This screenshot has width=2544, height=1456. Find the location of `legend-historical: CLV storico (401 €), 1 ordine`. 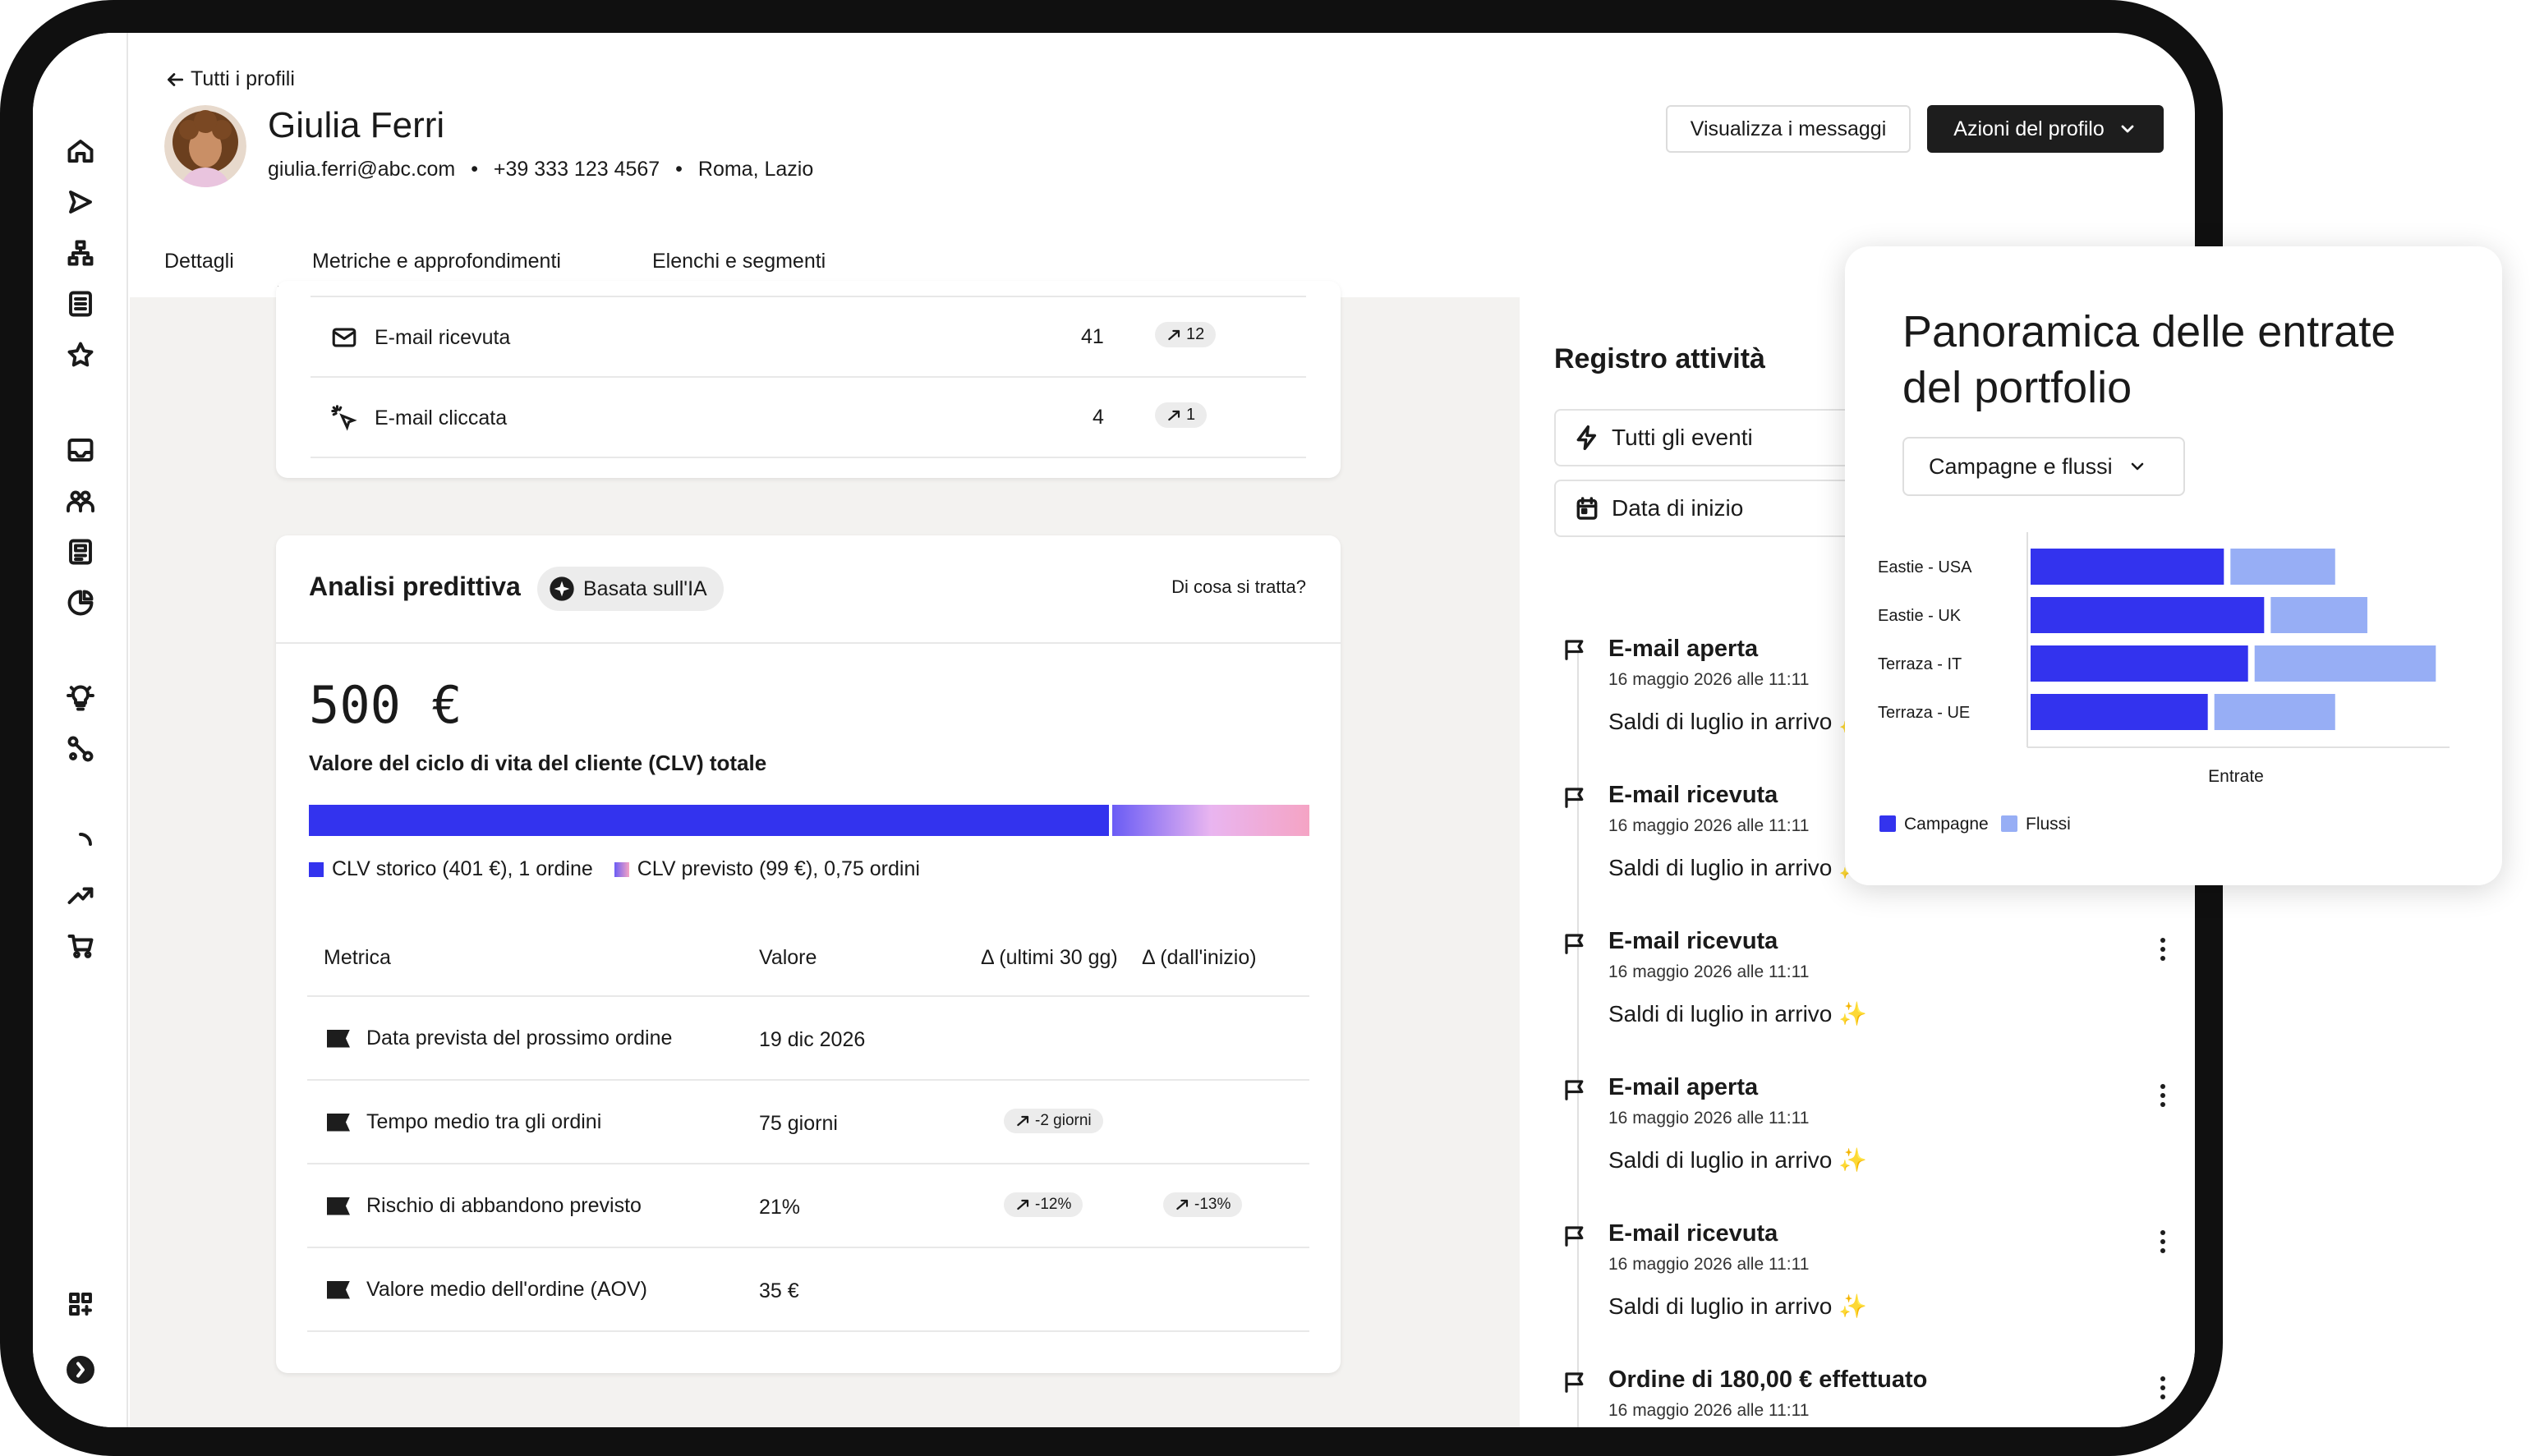

legend-historical: CLV storico (401 €), 1 ordine is located at coordinates (463, 868).